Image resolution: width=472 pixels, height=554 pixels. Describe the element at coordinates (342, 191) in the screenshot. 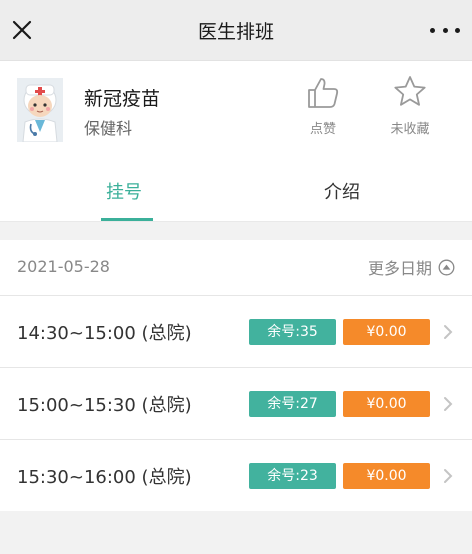

I see `tab-introduction: 介绍` at that location.